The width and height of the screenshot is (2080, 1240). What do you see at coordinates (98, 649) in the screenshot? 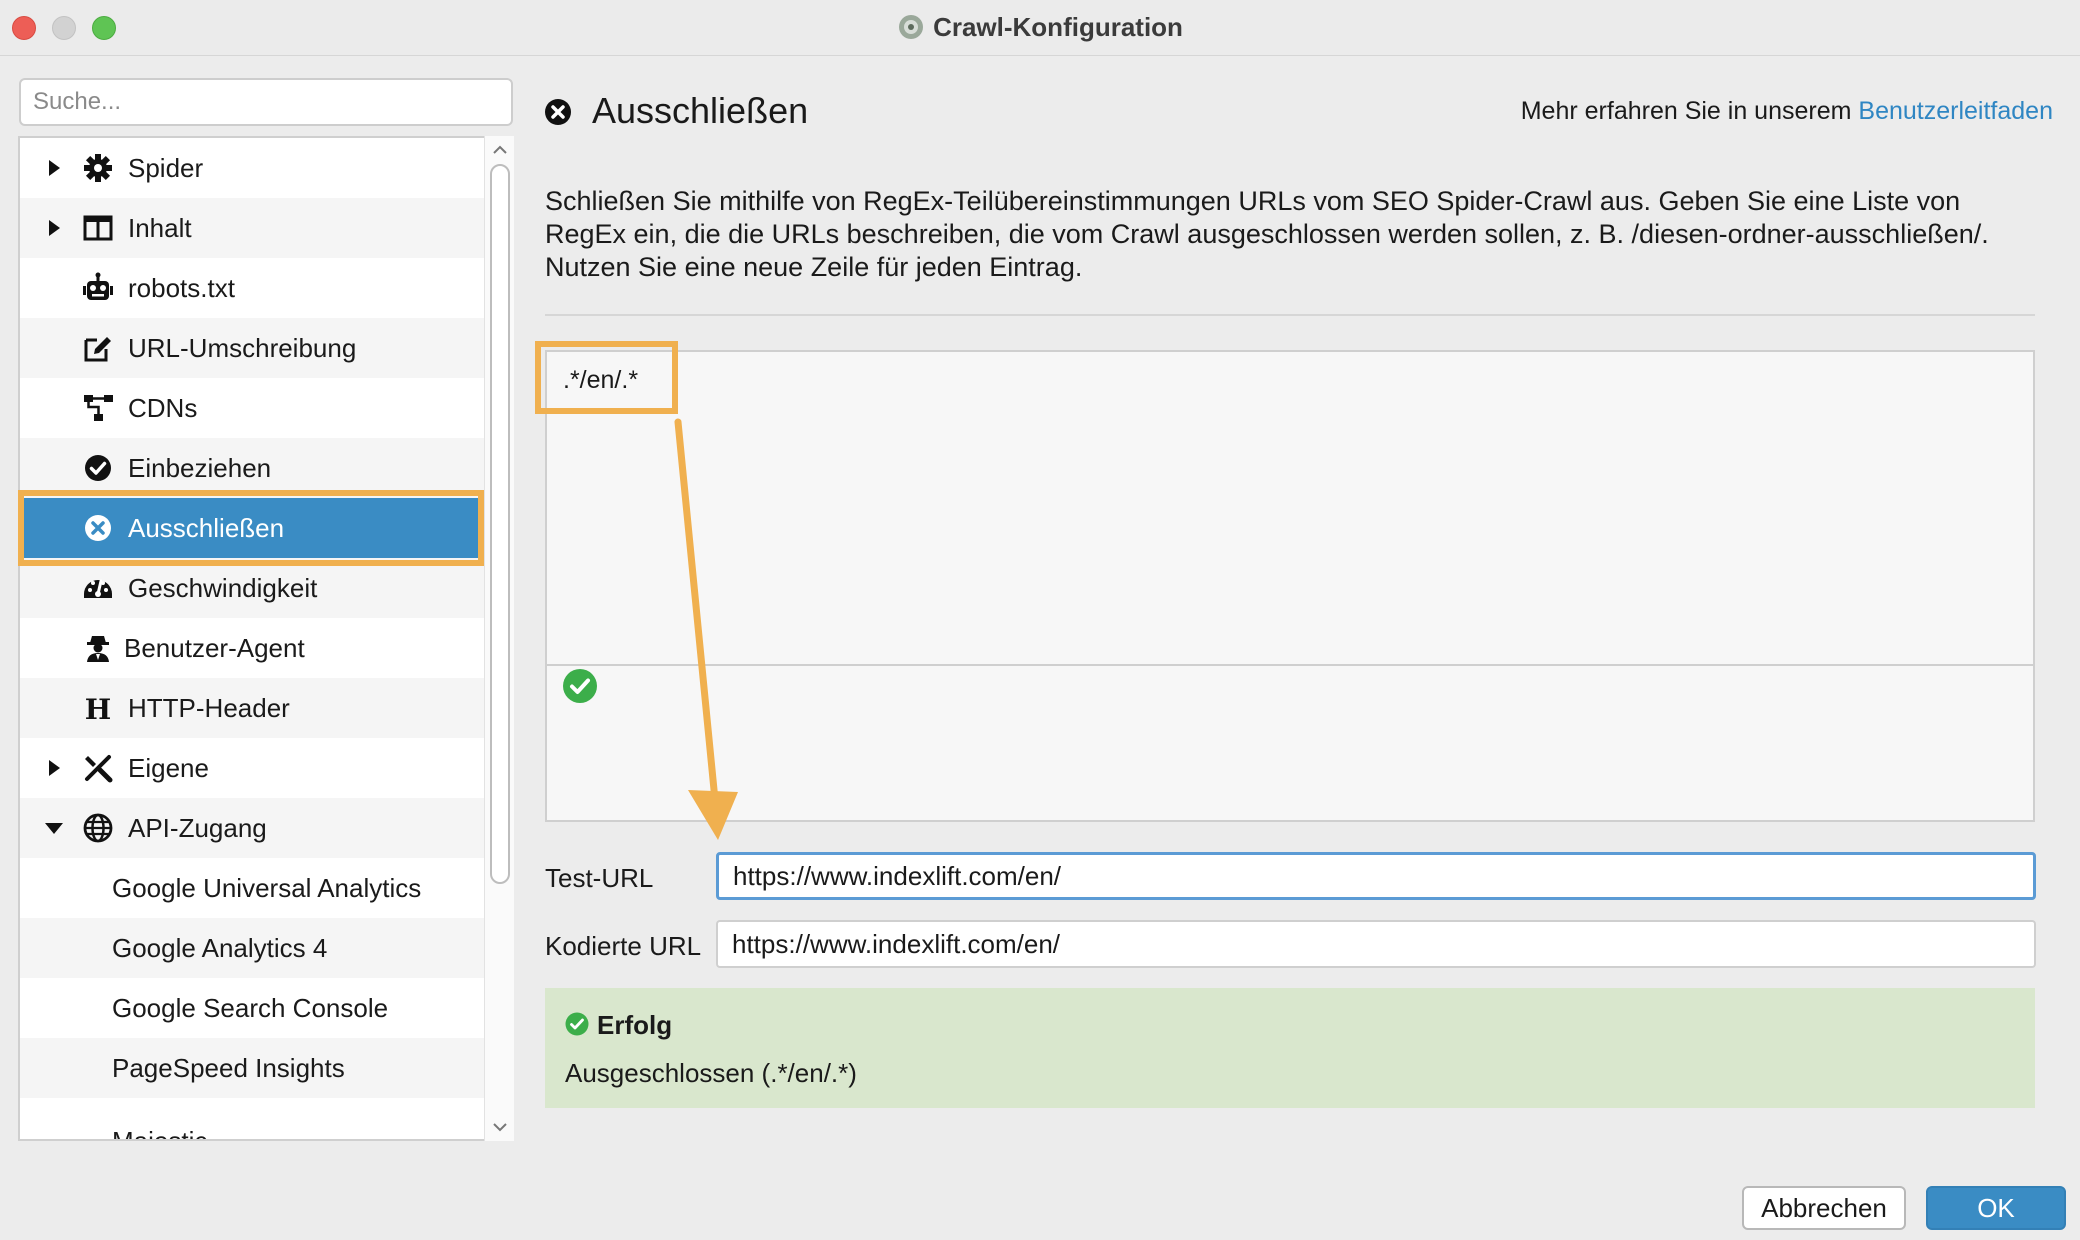
I see `user-secret-icon` at bounding box center [98, 649].